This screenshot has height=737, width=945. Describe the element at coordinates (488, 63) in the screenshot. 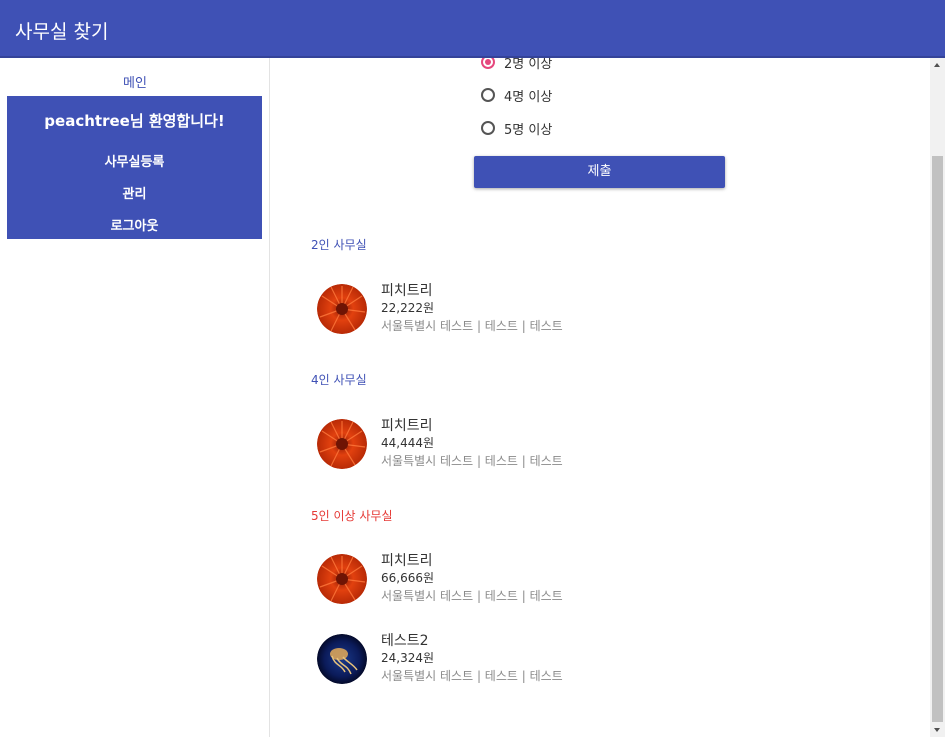

I see `radio-checked-icon` at that location.